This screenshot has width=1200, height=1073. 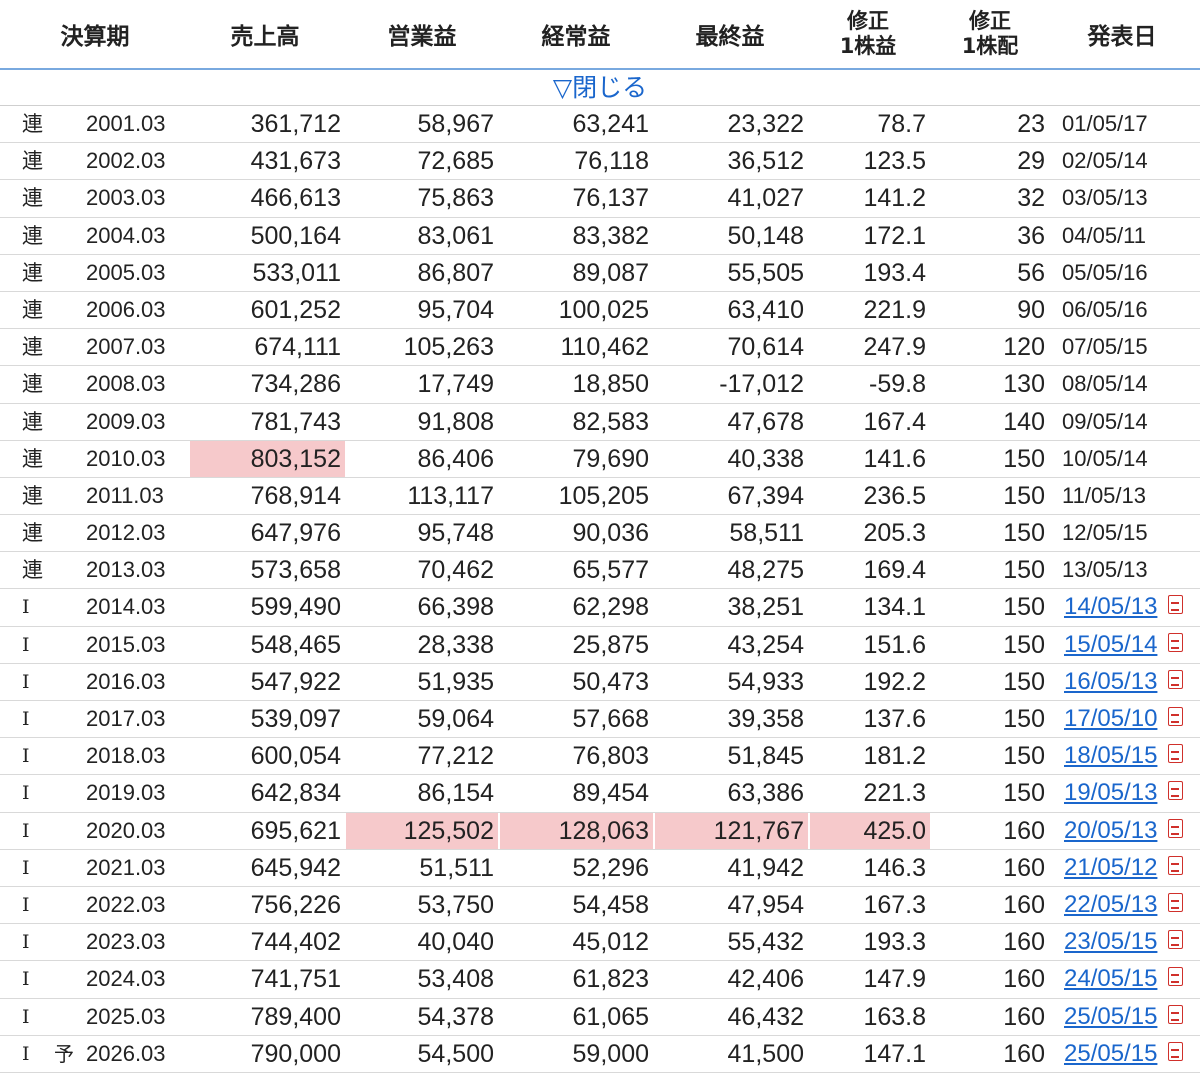 I want to click on cell-ord: 79,690, so click(x=610, y=458).